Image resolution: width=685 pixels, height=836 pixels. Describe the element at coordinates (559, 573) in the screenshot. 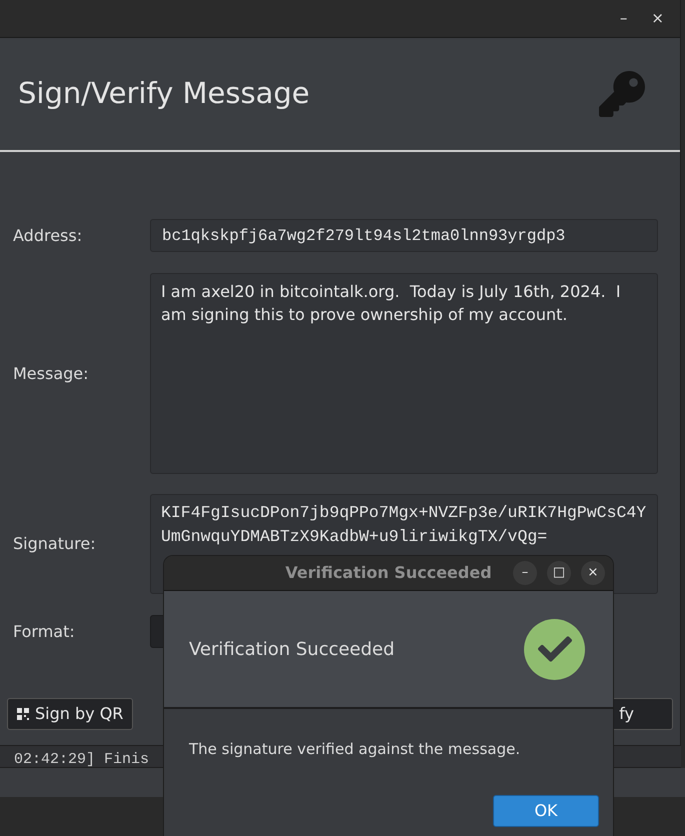

I see `maximize-button: □` at that location.